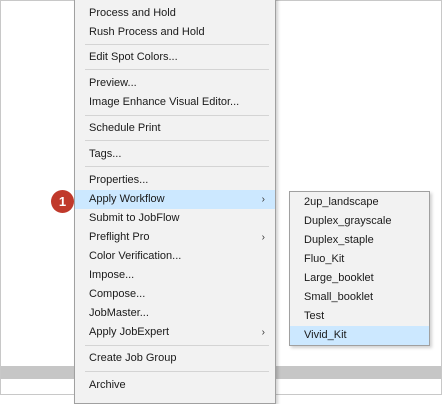 Image resolution: width=444 pixels, height=404 pixels. I want to click on menu-item-label: Archive, so click(107, 385).